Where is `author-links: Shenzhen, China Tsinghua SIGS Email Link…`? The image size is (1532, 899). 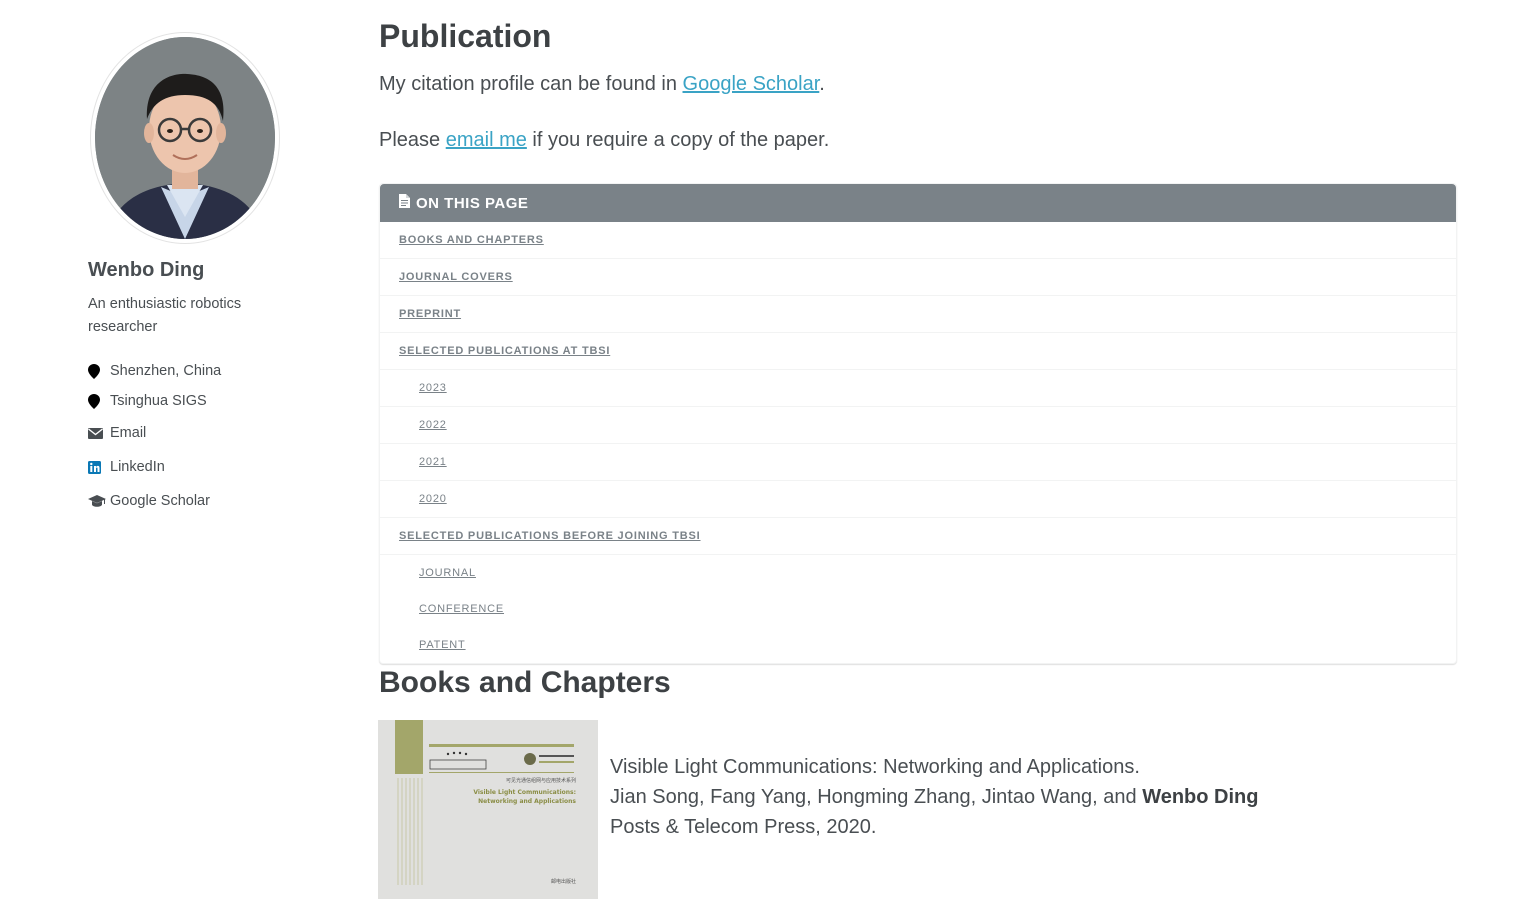
author-links: Shenzhen, China Tsinghua SIGS Email Link… is located at coordinates (154, 436).